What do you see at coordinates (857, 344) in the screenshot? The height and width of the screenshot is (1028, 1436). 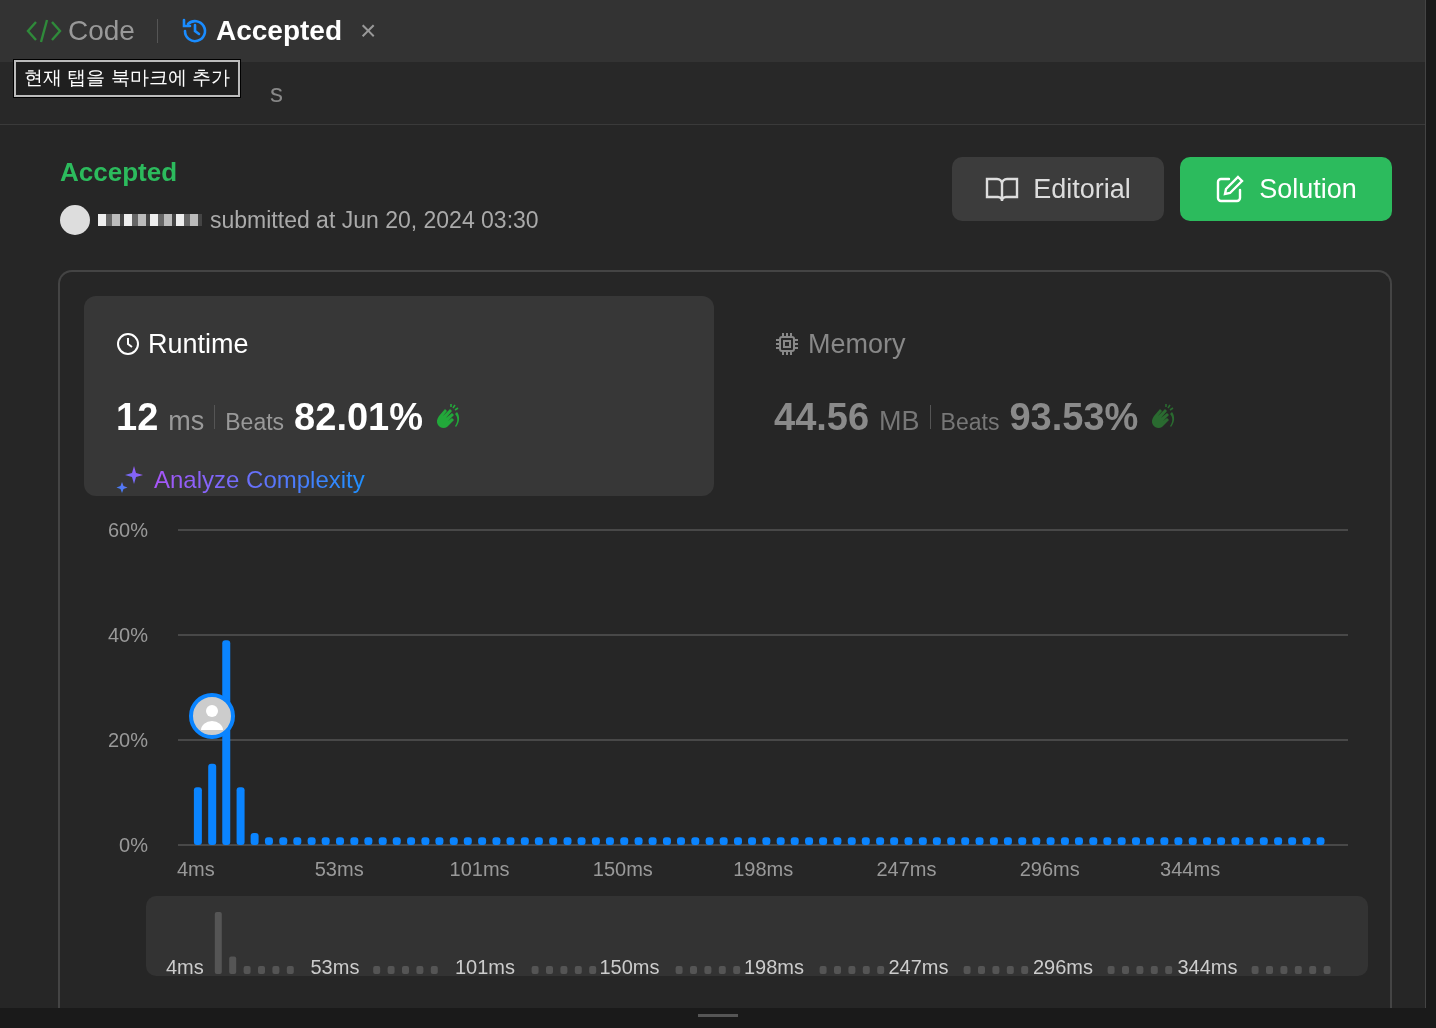 I see `metric-title: Memory` at bounding box center [857, 344].